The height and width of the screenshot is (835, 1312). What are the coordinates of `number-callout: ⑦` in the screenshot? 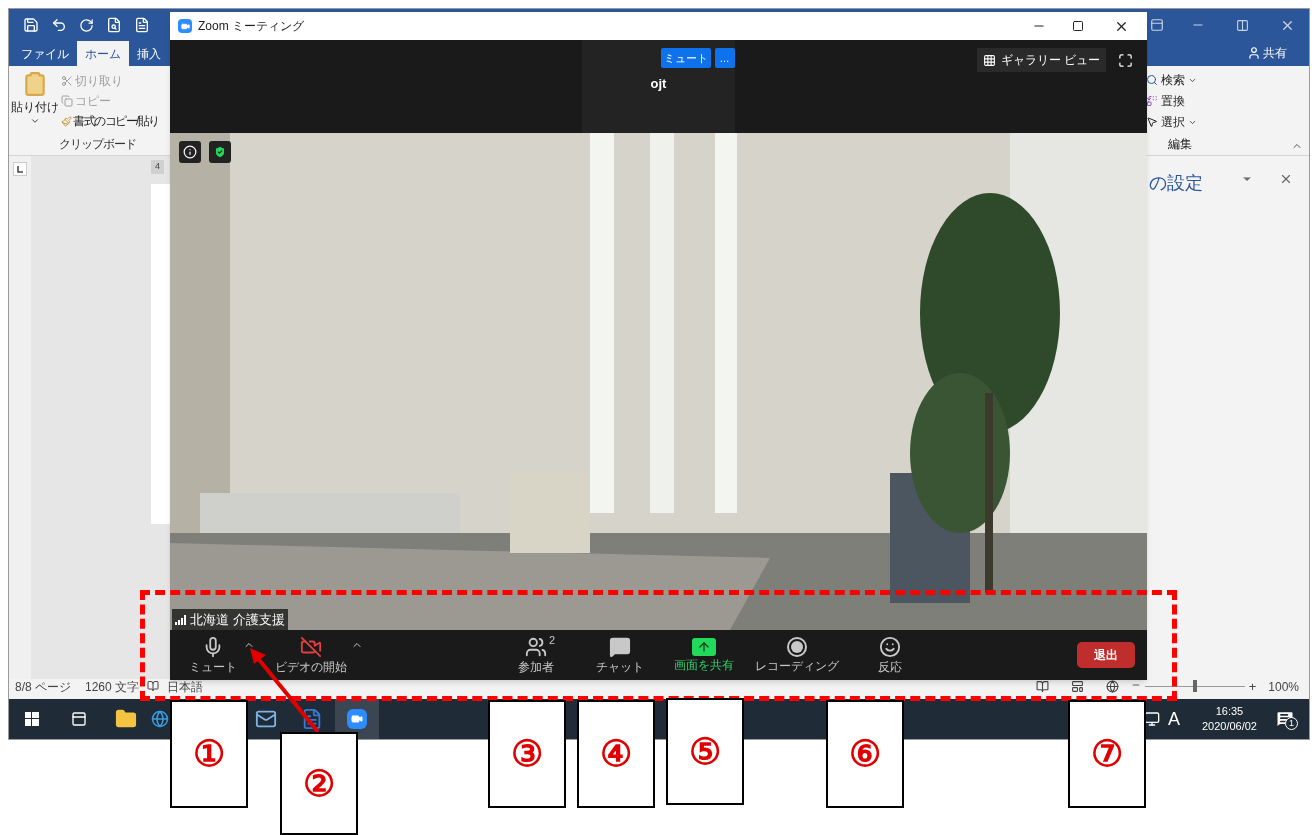 It's located at (1107, 754).